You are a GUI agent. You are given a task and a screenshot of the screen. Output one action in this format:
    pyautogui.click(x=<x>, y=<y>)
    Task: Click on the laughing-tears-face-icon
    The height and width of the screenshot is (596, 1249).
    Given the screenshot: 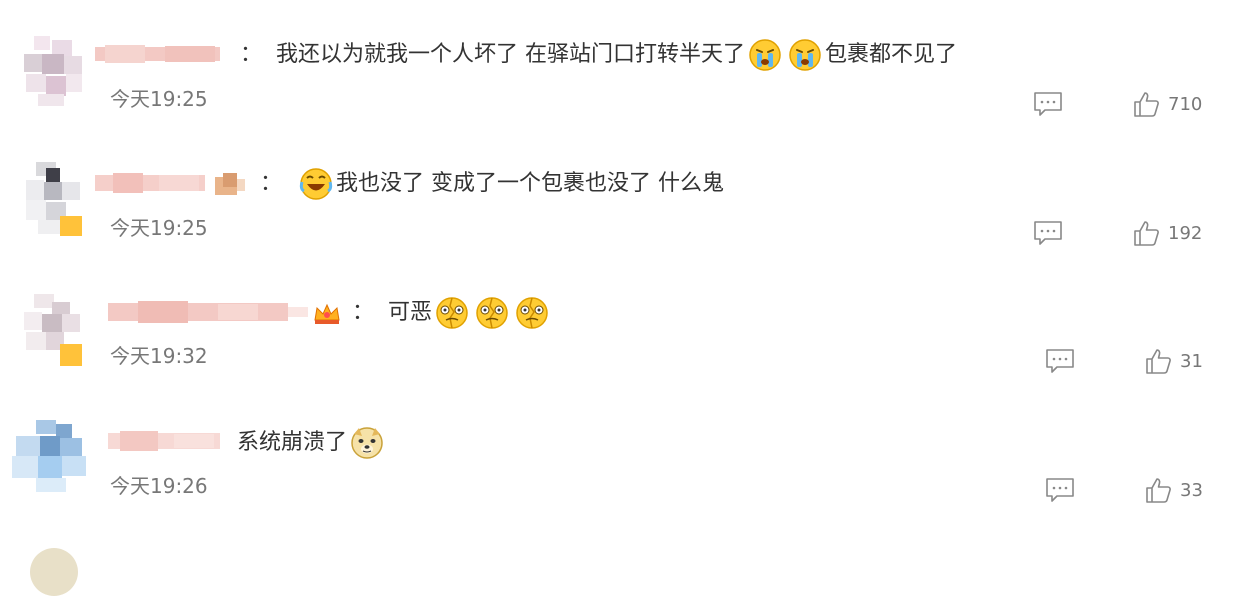 What is the action you would take?
    pyautogui.click(x=316, y=184)
    